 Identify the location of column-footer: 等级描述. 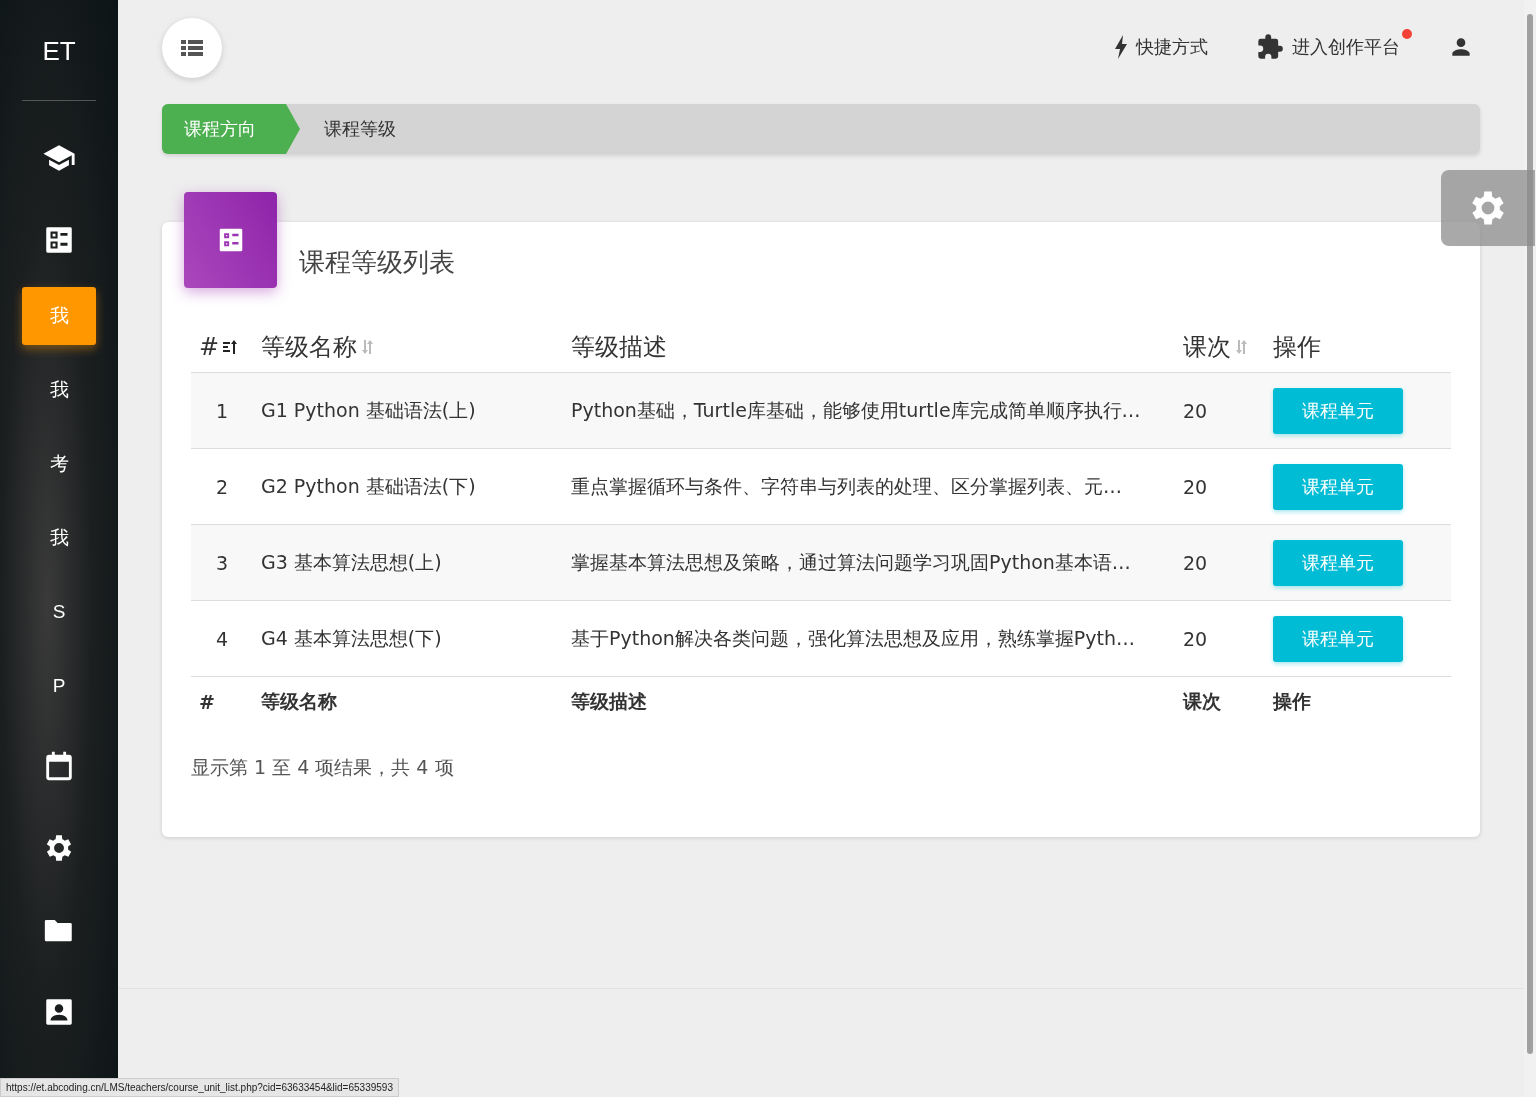
(869, 701).